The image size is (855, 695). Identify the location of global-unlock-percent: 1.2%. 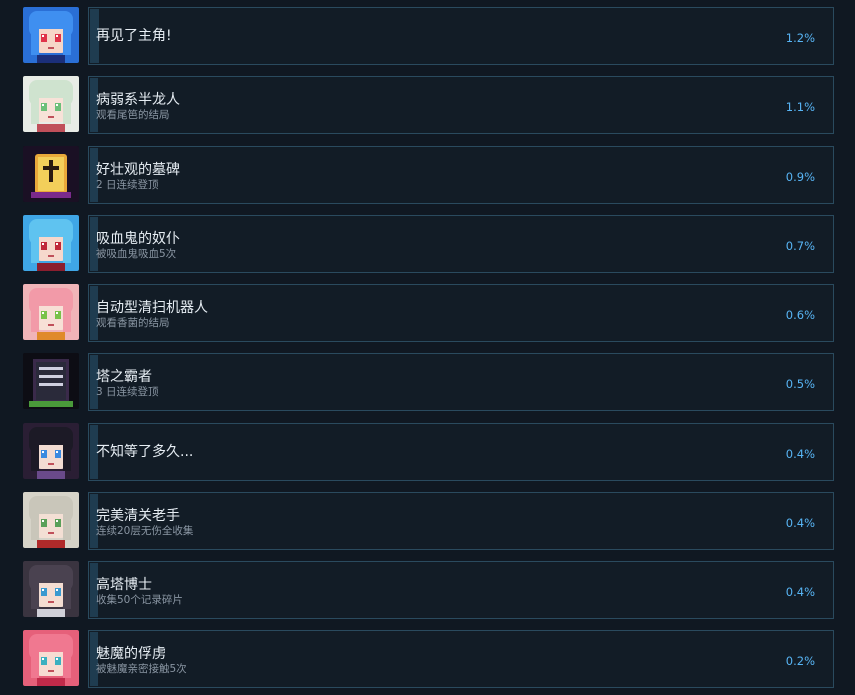
(800, 38).